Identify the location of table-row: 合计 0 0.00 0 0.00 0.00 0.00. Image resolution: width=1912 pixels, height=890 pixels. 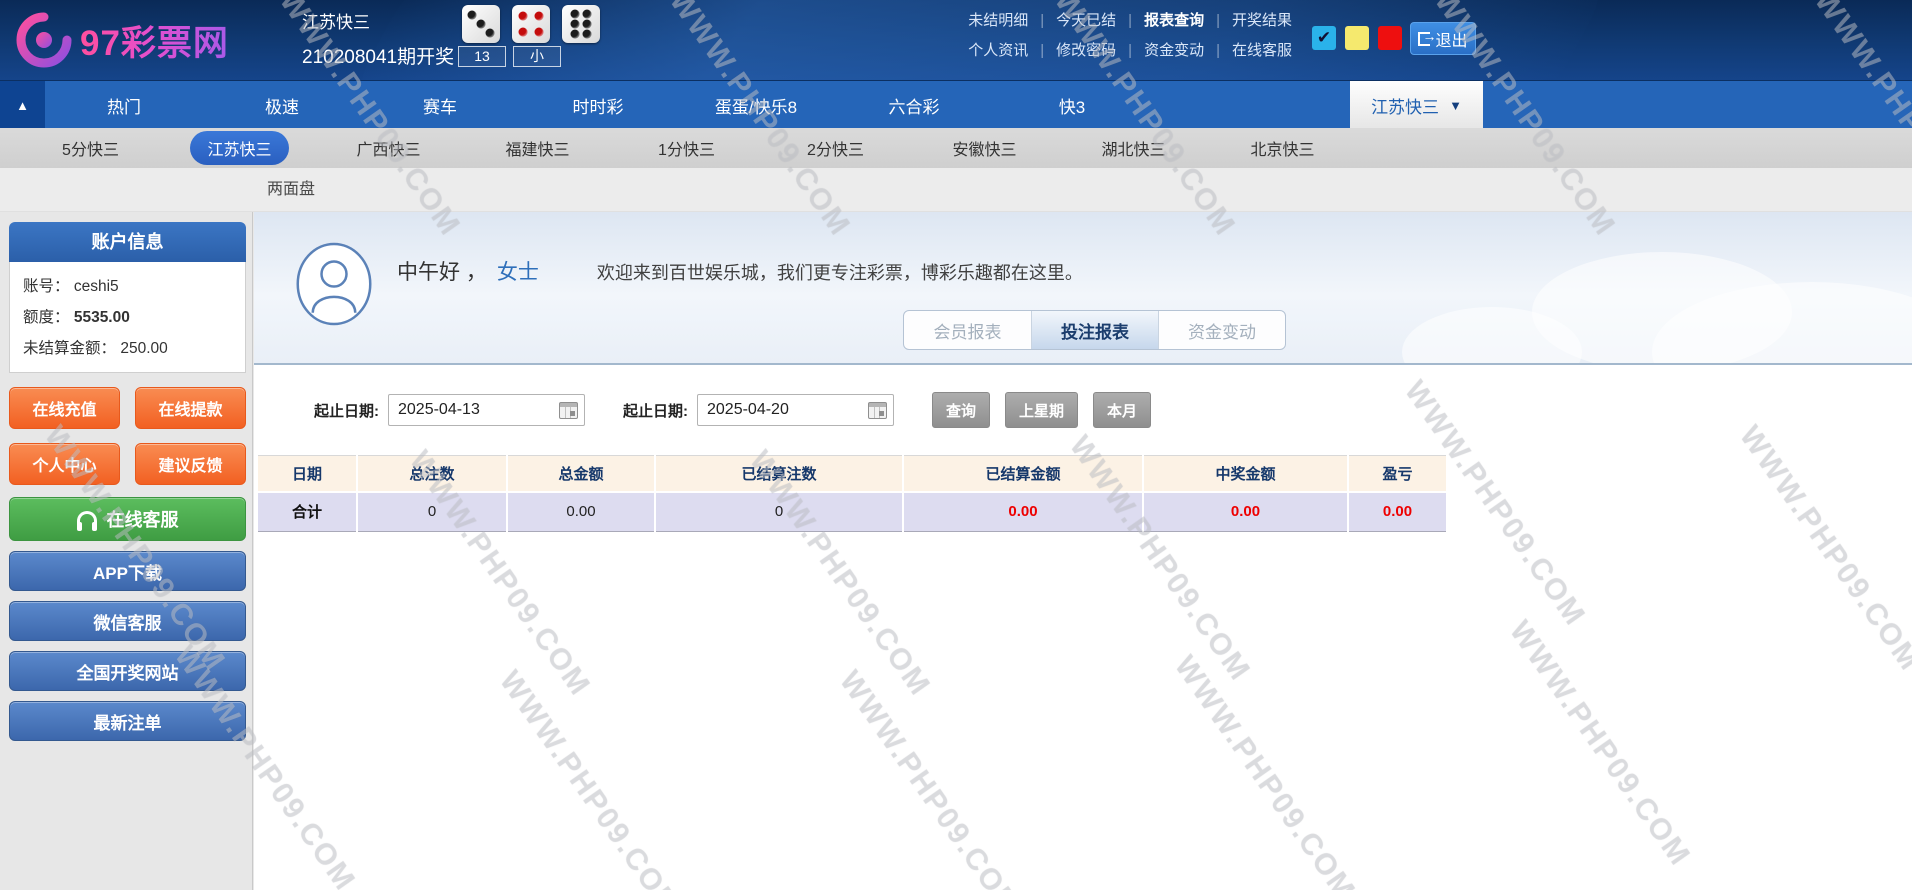
(852, 511).